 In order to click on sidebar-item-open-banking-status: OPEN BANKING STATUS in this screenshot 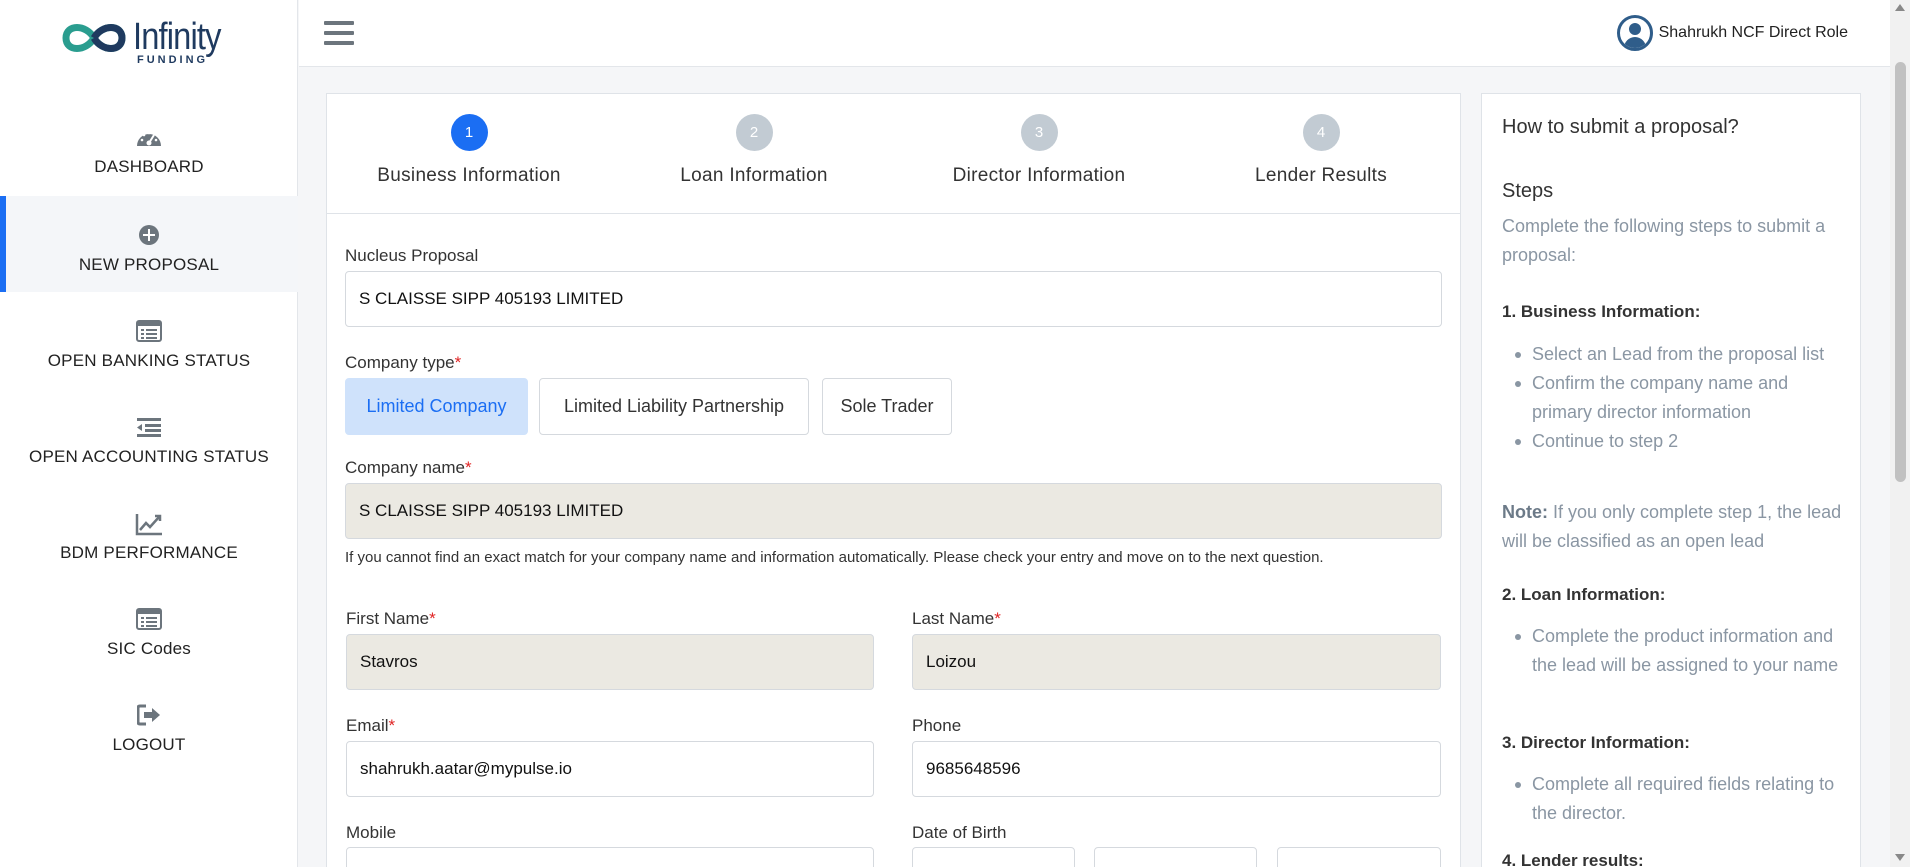, I will do `click(149, 340)`.